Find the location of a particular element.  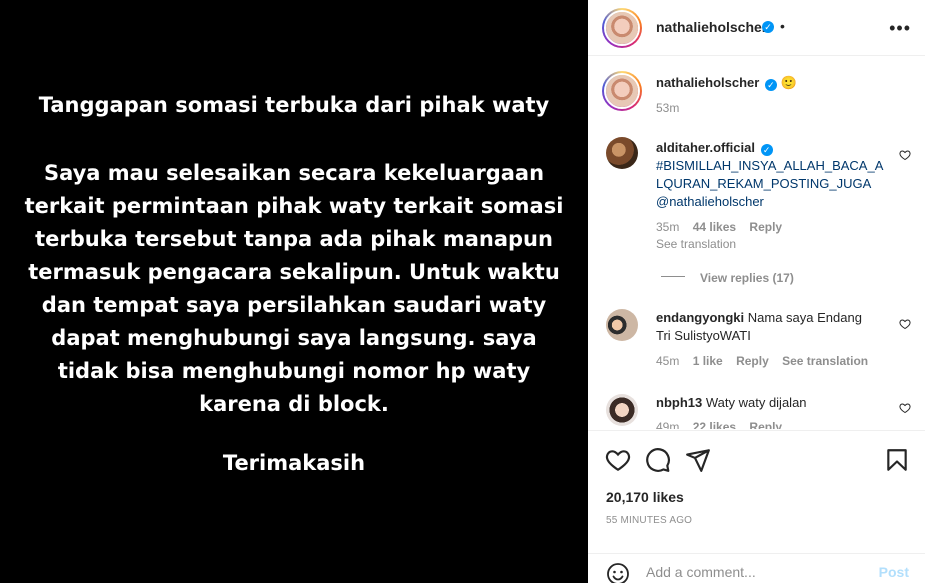

post-comment-button: Post is located at coordinates (894, 572).